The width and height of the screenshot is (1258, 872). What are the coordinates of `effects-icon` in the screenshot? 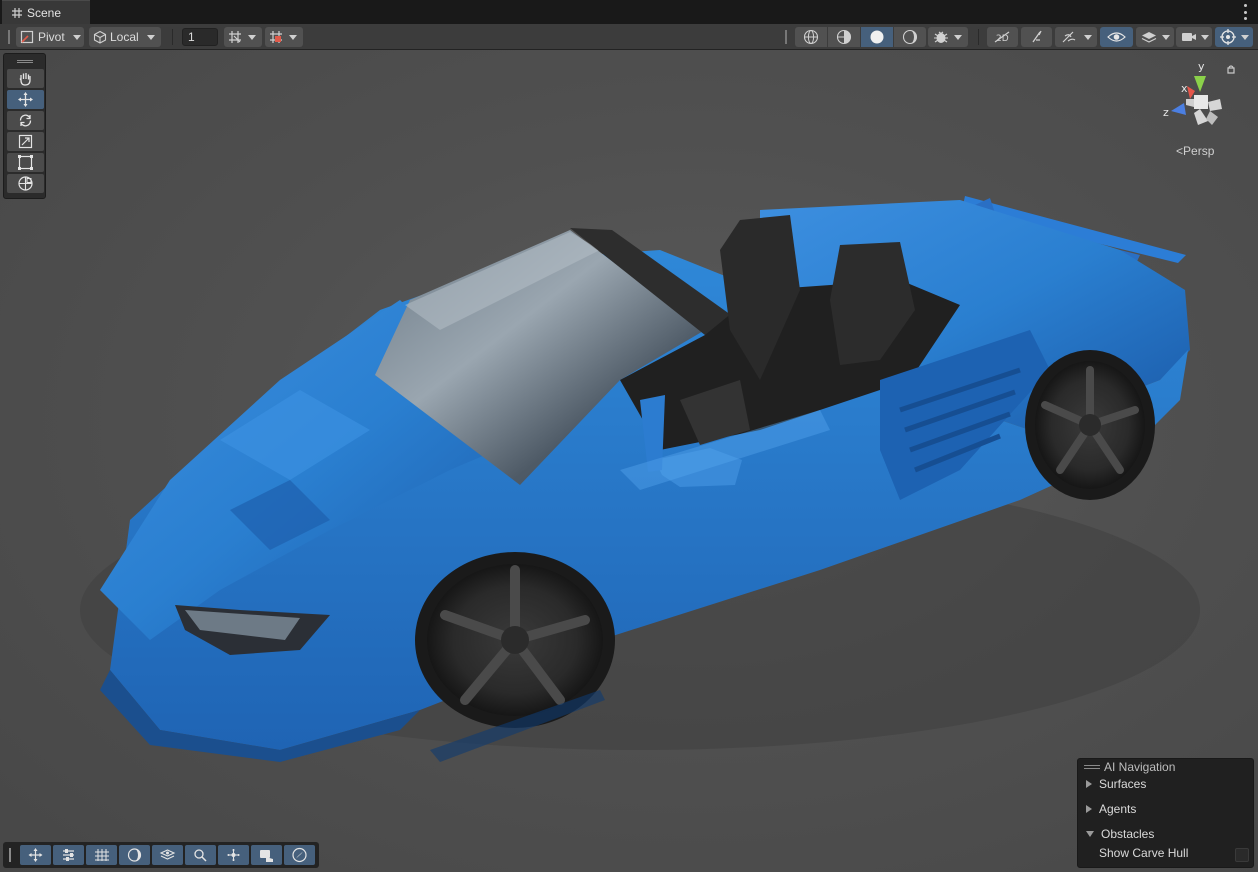 It's located at (1069, 37).